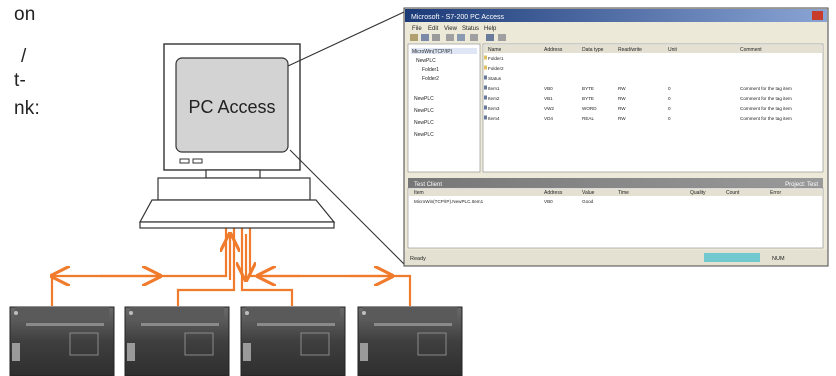 The image size is (836, 376). Describe the element at coordinates (457, 17) in the screenshot. I see `window-title: Microsoft - S7-200 PC Access` at that location.